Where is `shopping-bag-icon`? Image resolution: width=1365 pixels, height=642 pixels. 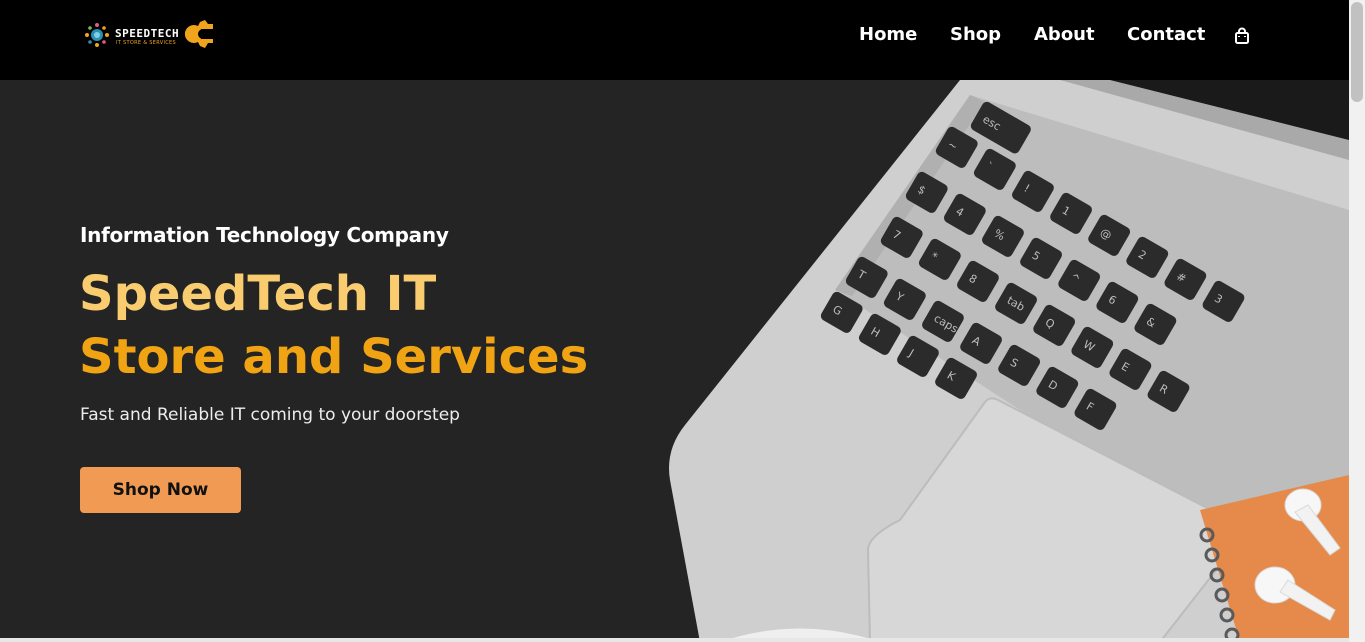 shopping-bag-icon is located at coordinates (1242, 36).